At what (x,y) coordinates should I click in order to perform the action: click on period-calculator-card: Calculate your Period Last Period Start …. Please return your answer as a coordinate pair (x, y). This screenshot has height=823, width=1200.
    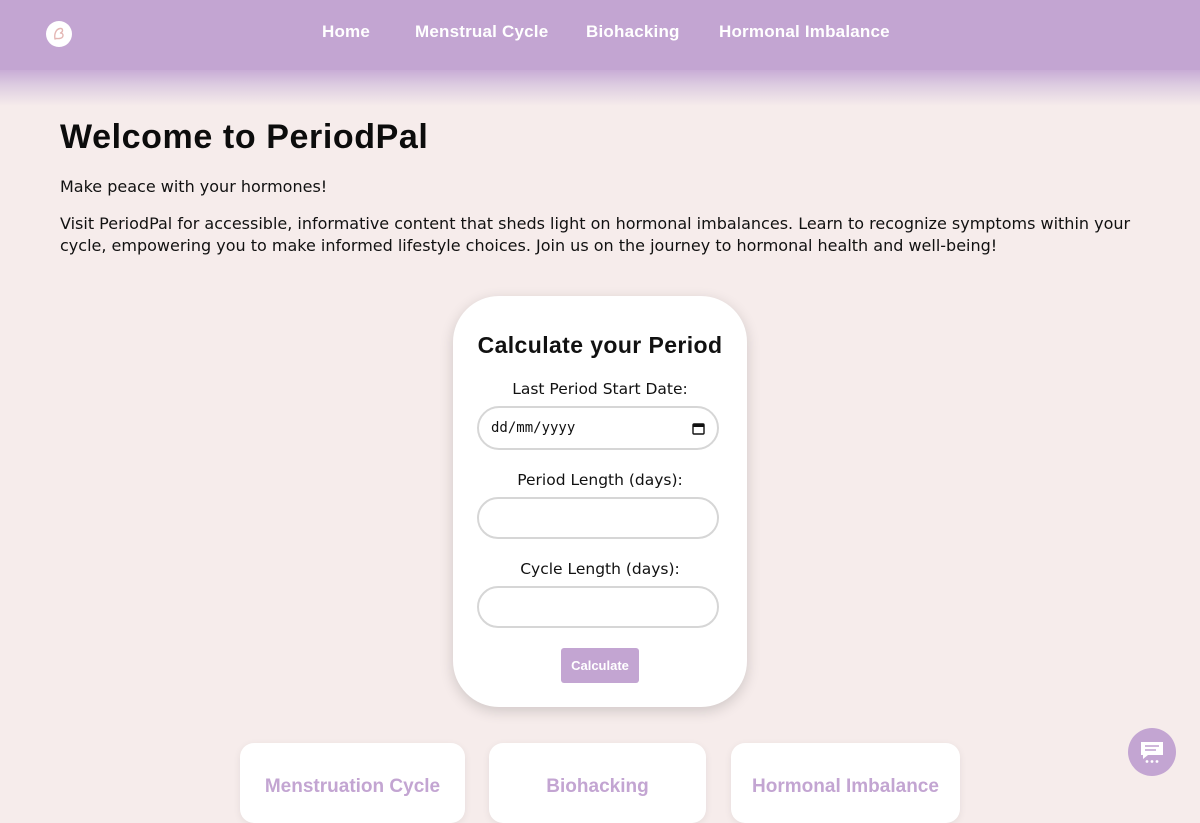
    Looking at the image, I should click on (600, 501).